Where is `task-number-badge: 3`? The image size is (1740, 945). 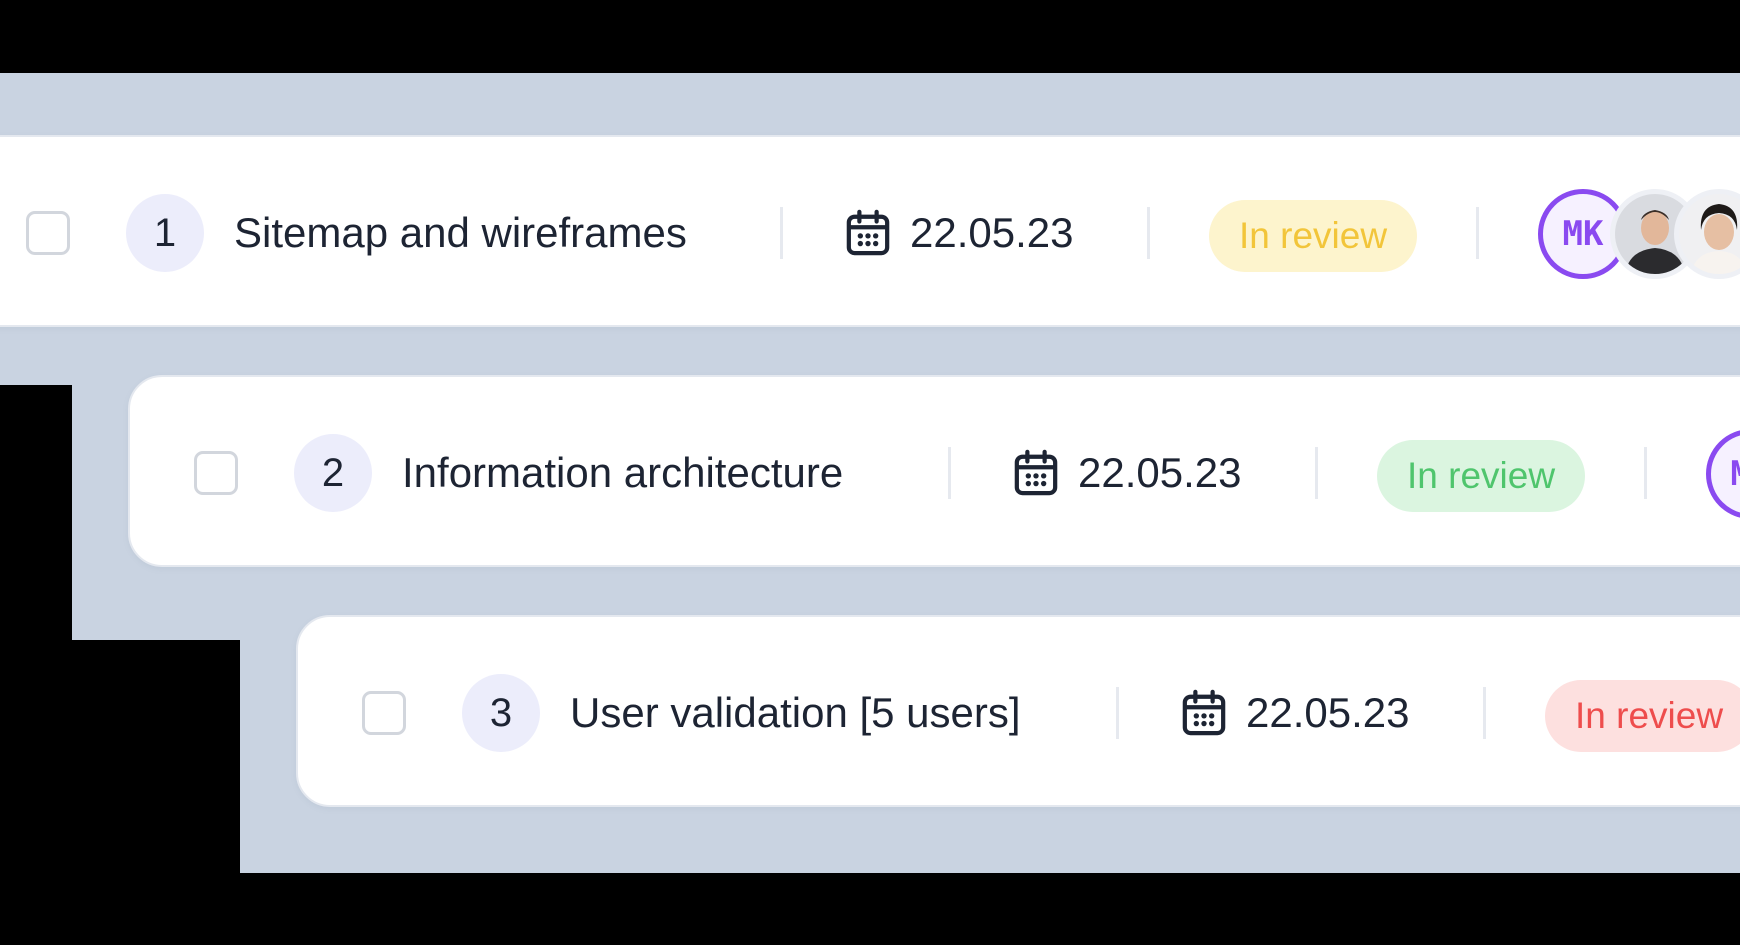
task-number-badge: 3 is located at coordinates (501, 713).